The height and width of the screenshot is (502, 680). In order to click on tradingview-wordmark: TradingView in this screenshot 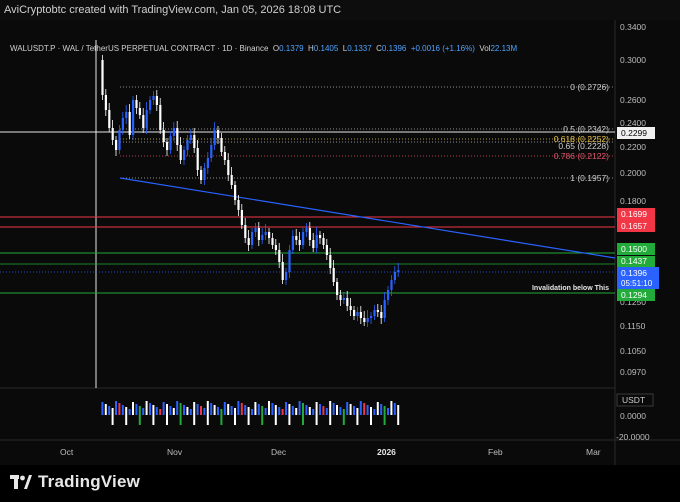, I will do `click(89, 481)`.